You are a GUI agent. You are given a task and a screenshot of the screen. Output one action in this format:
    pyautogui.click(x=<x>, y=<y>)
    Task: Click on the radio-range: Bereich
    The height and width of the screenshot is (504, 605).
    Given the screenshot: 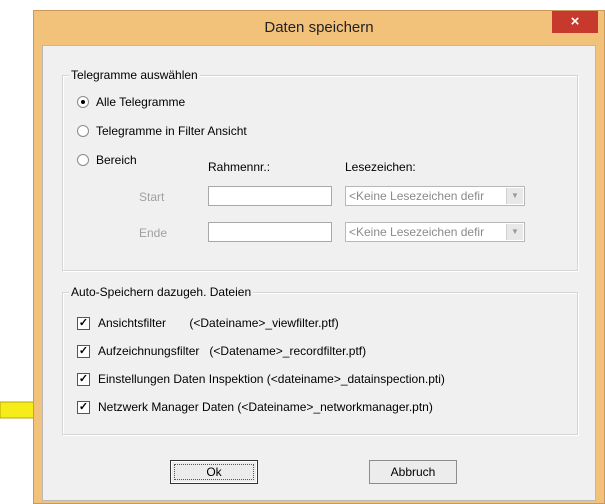 What is the action you would take?
    pyautogui.click(x=107, y=160)
    